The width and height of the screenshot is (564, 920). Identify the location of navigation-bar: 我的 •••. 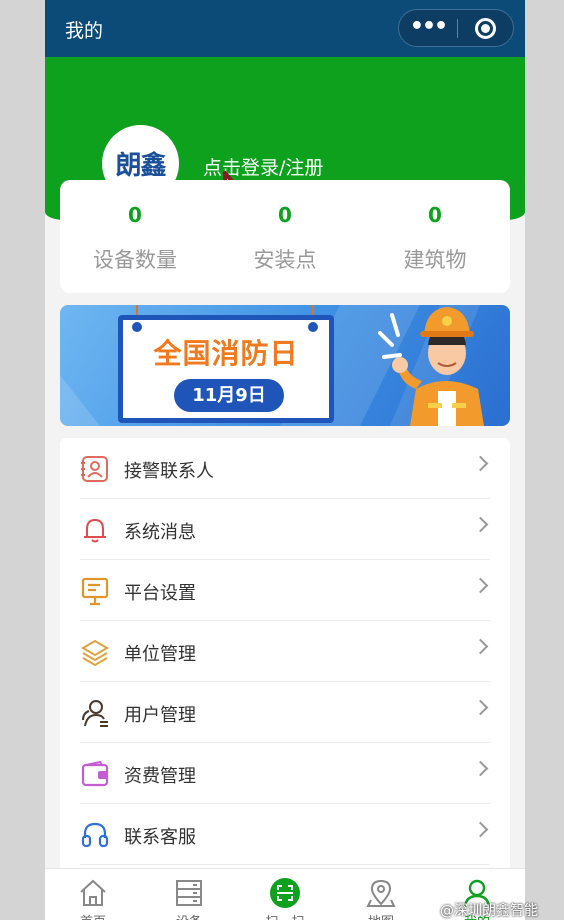
(285, 28).